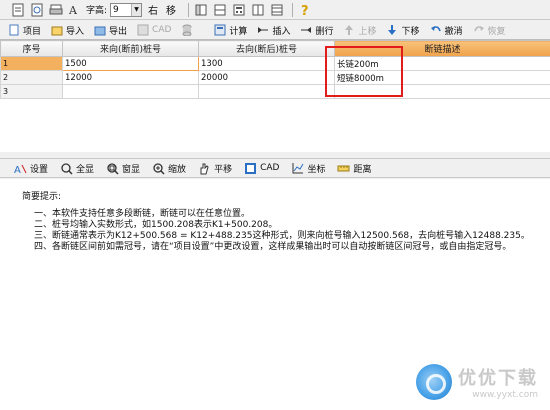 Image resolution: width=550 pixels, height=410 pixels. What do you see at coordinates (354, 168) in the screenshot?
I see `distance-button: 距离` at bounding box center [354, 168].